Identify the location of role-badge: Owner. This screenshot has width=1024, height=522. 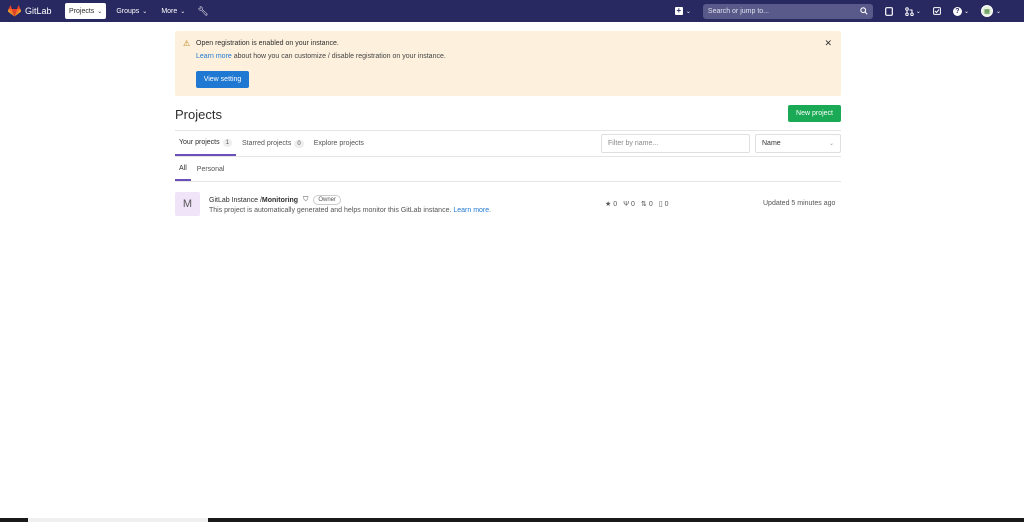
(327, 200).